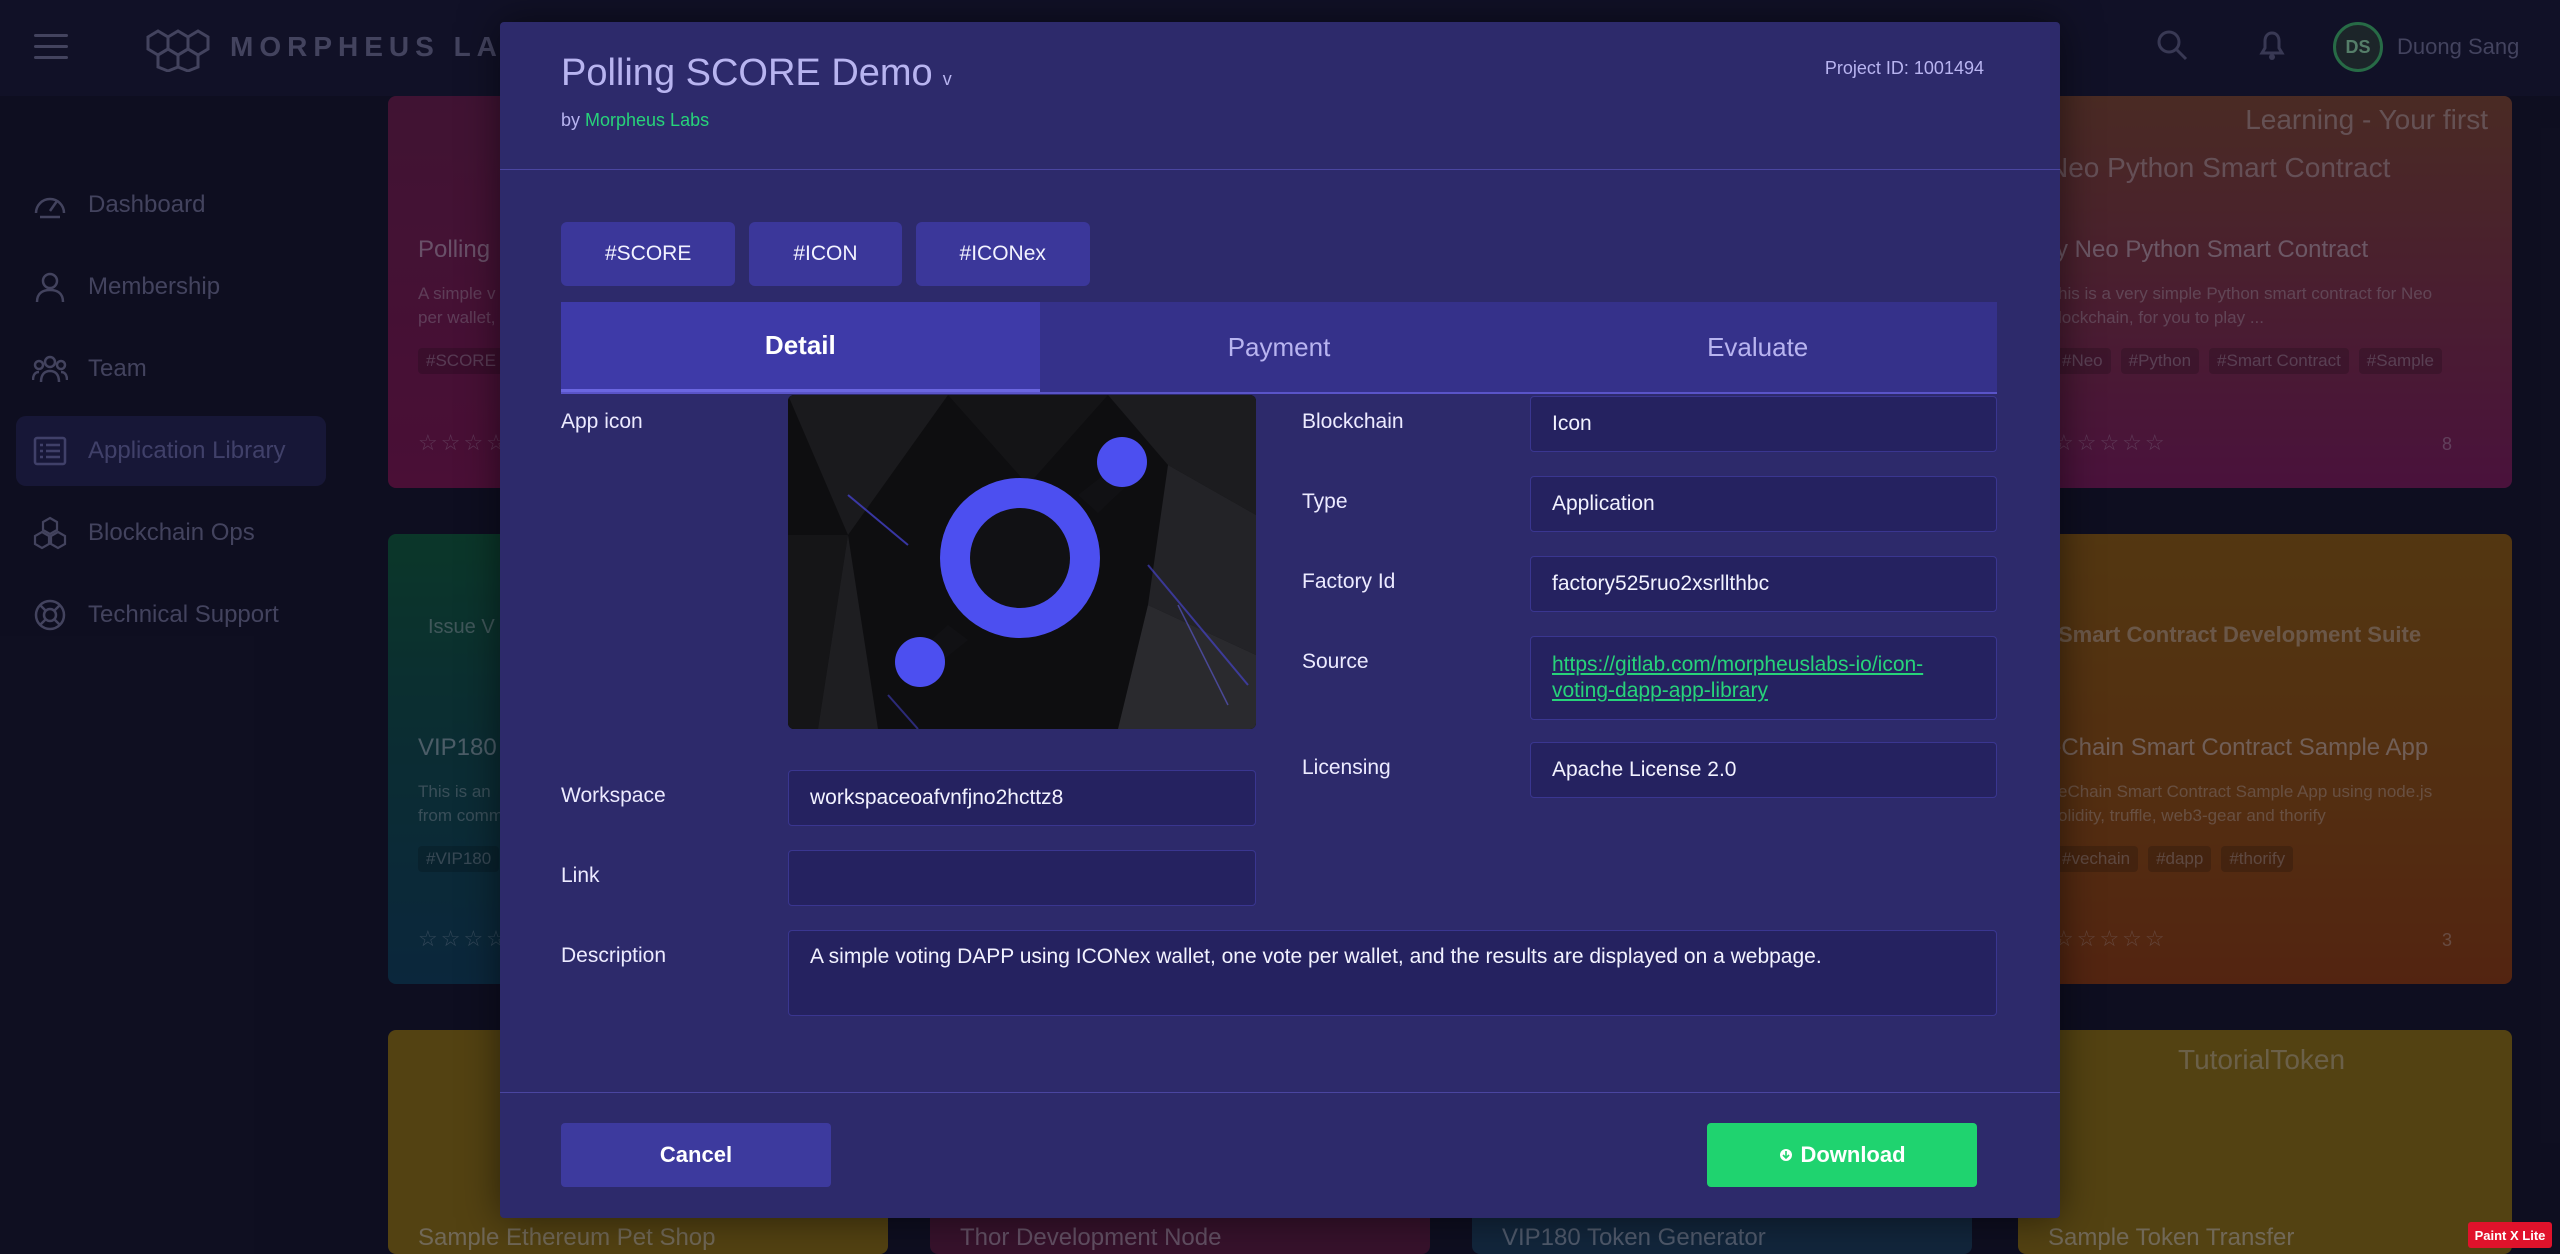 This screenshot has width=2560, height=1254. Describe the element at coordinates (1002, 254) in the screenshot. I see `tag-iconex: #ICONex` at that location.